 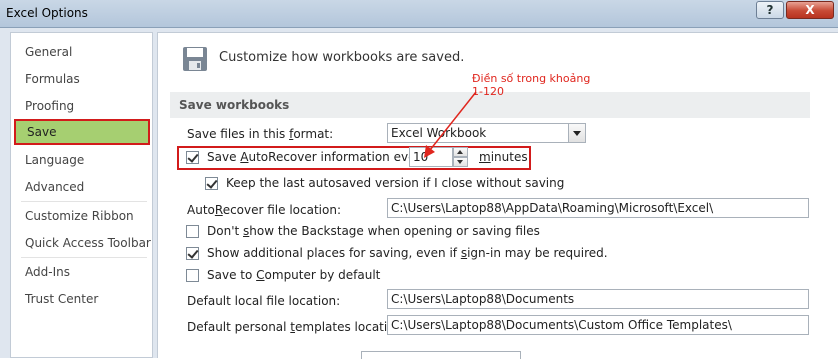 What do you see at coordinates (419, 14) in the screenshot?
I see `title-bar: Excel Options ? X` at bounding box center [419, 14].